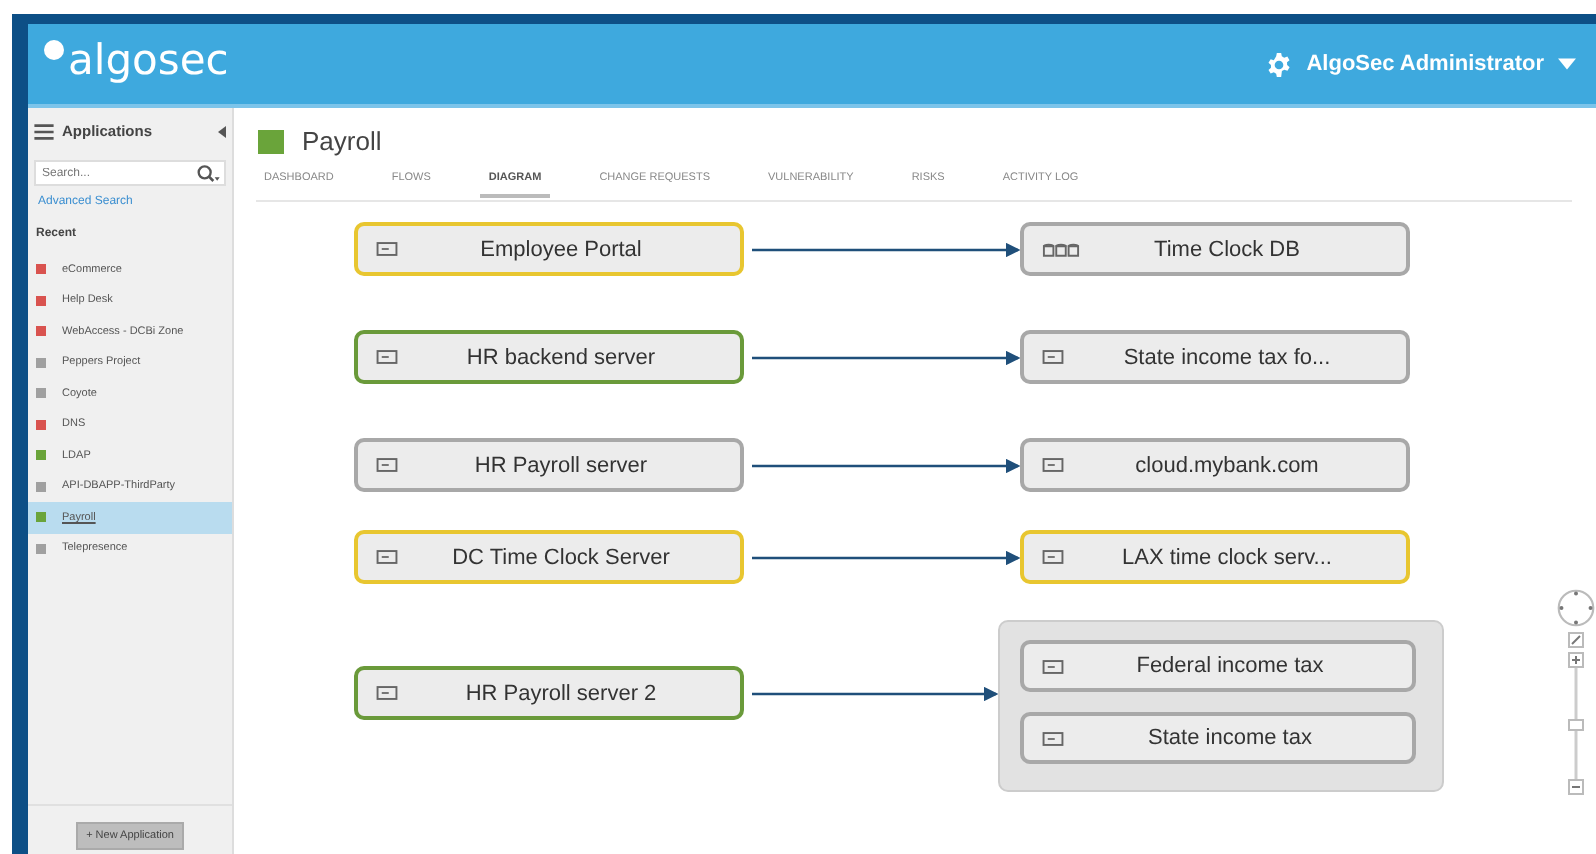  Describe the element at coordinates (549, 249) in the screenshot. I see `diagram-node: Employee Portal` at that location.